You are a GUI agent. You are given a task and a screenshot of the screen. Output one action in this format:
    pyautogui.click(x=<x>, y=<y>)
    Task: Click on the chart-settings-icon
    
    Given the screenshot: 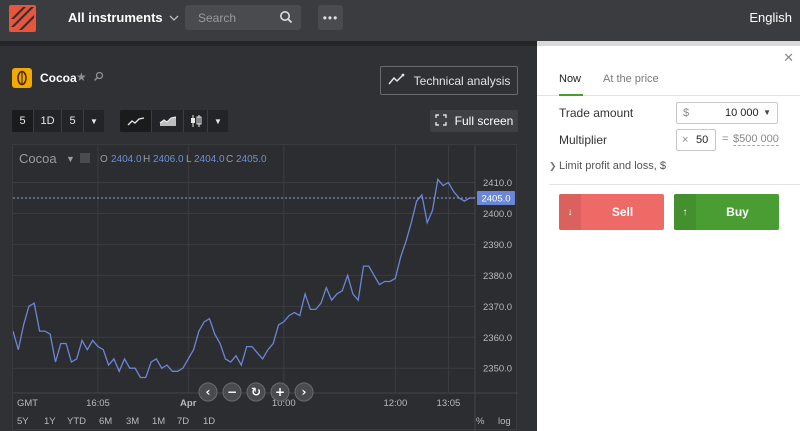 What is the action you would take?
    pyautogui.click(x=85, y=158)
    